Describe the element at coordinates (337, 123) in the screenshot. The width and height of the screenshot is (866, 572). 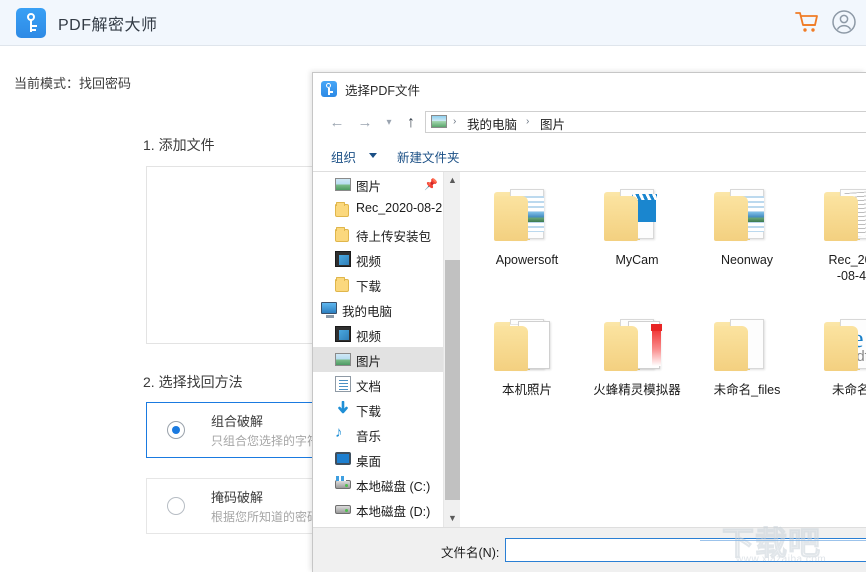
I see `arrow-left-icon: ←` at that location.